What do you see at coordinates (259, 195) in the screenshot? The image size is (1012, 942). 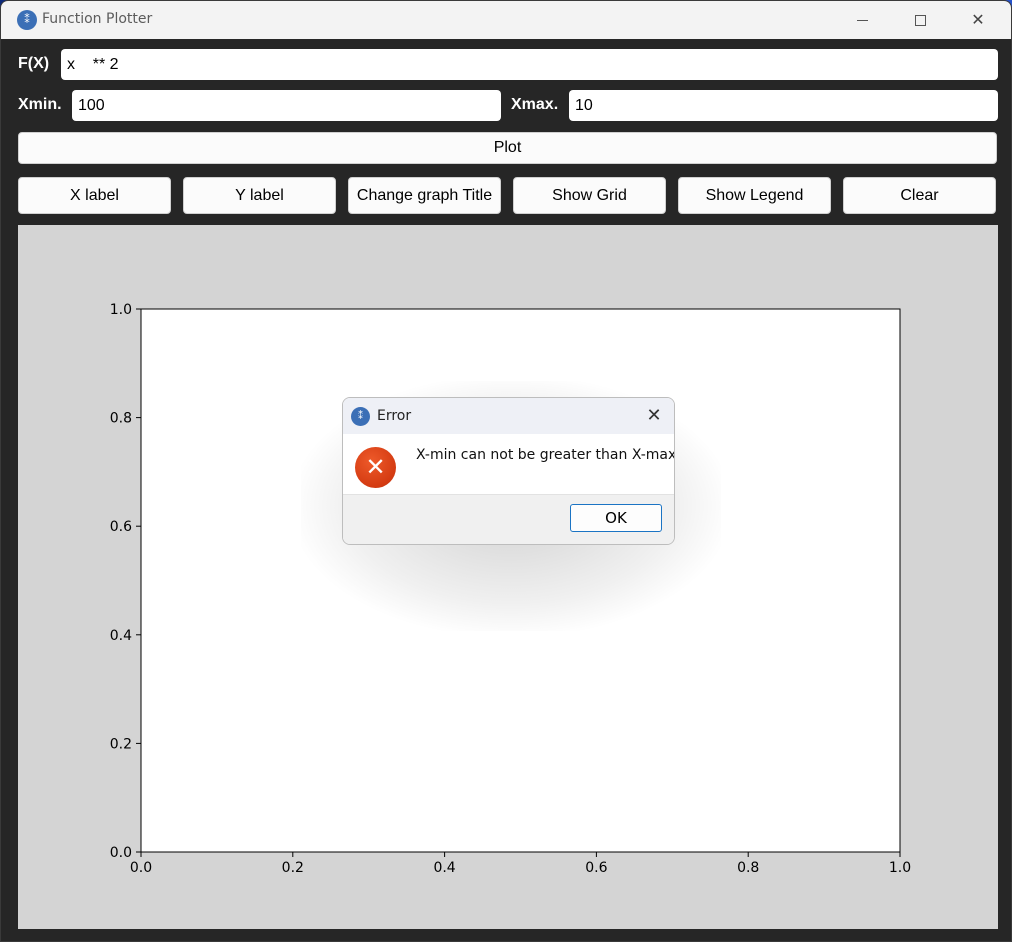 I see `y-label-button: Y label` at bounding box center [259, 195].